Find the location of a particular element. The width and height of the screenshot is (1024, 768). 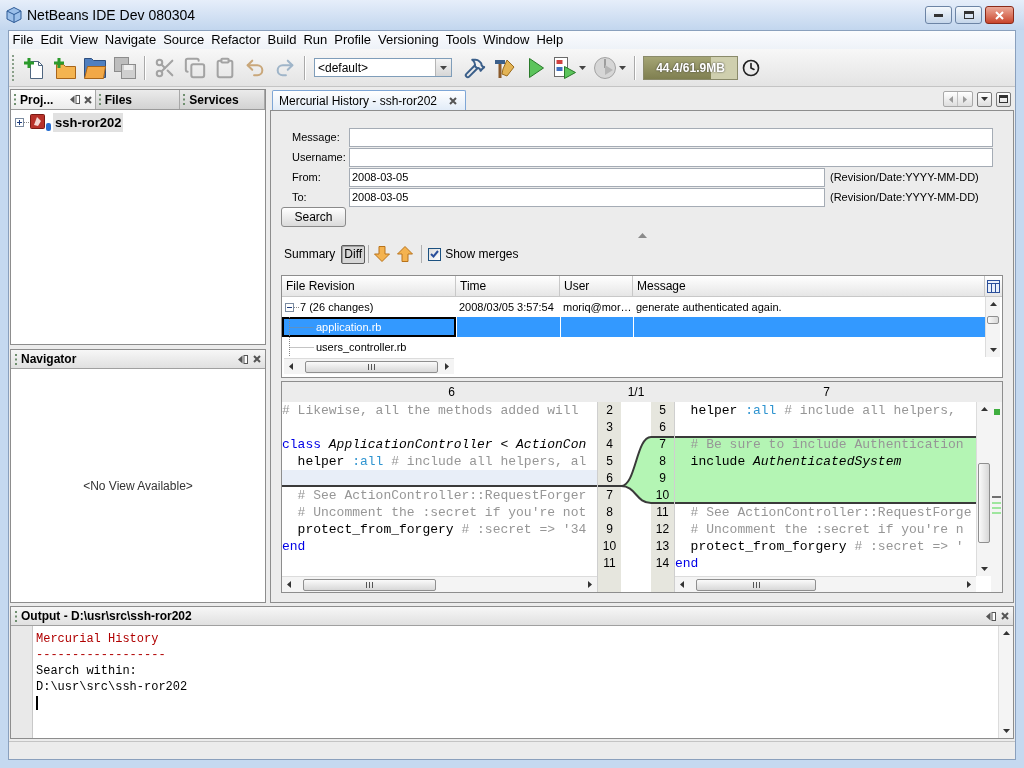

column-header: File Revision is located at coordinates (369, 286).